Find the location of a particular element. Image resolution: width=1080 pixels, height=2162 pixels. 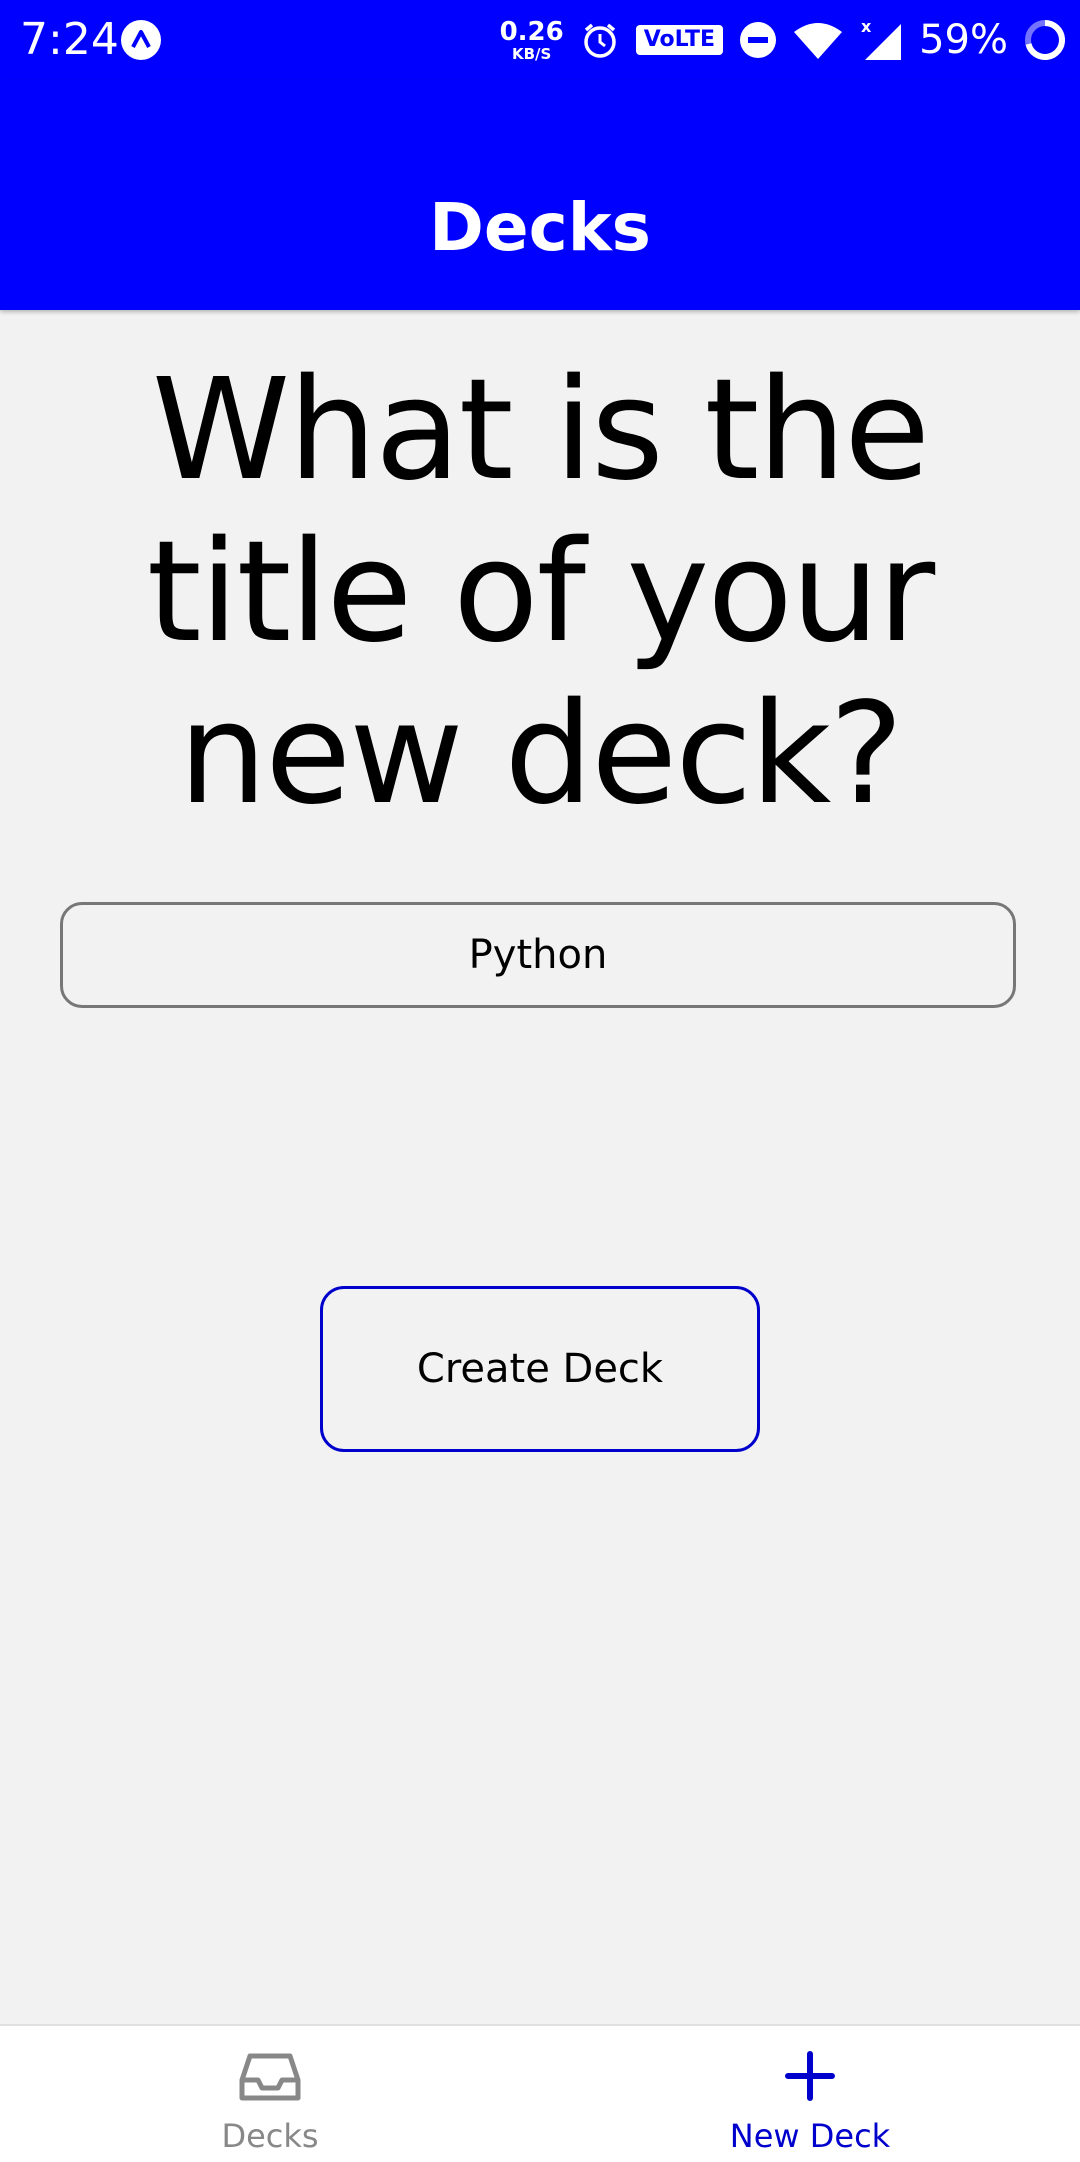

tab-decks: Decks is located at coordinates (270, 2094).